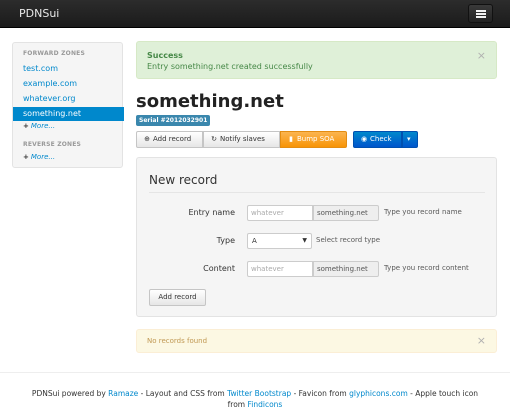  I want to click on refresh-icon: ↻, so click(214, 139).